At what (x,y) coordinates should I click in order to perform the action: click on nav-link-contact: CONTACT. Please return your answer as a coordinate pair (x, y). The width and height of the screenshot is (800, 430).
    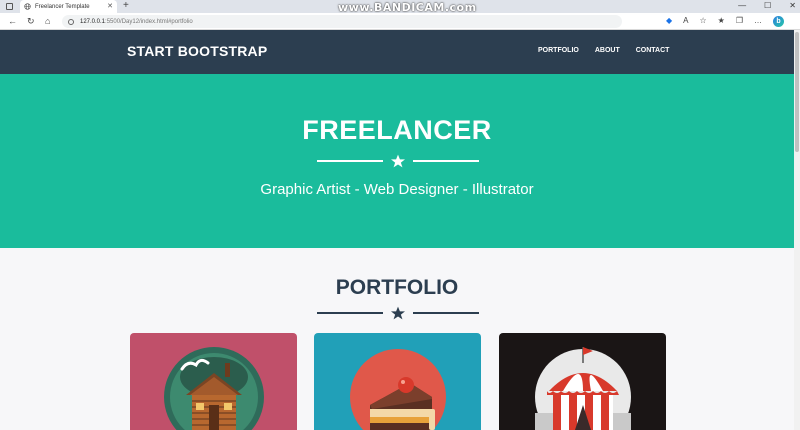
    Looking at the image, I should click on (653, 50).